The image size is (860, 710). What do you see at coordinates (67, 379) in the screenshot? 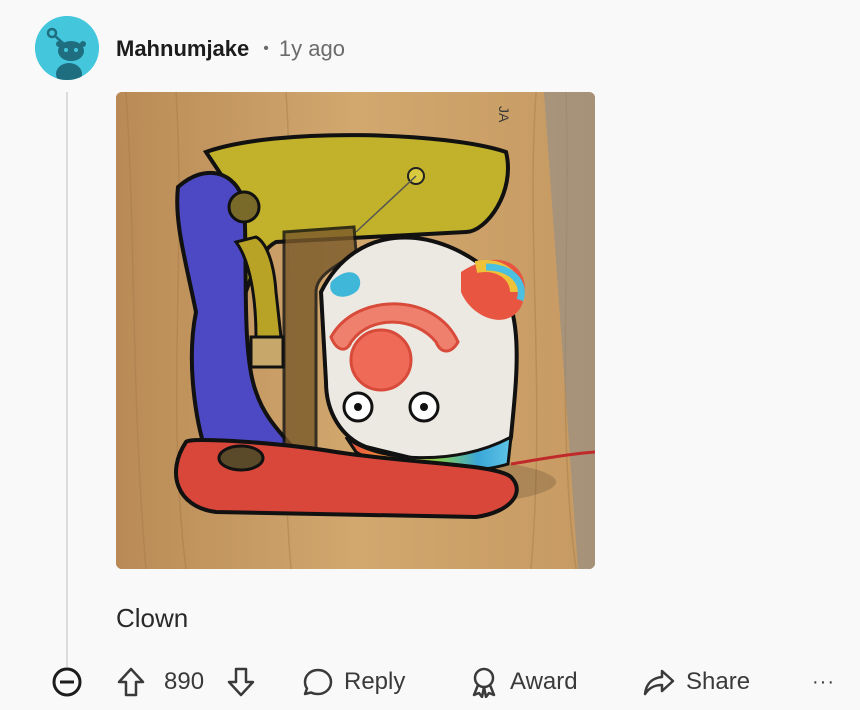
I see `thread-line` at bounding box center [67, 379].